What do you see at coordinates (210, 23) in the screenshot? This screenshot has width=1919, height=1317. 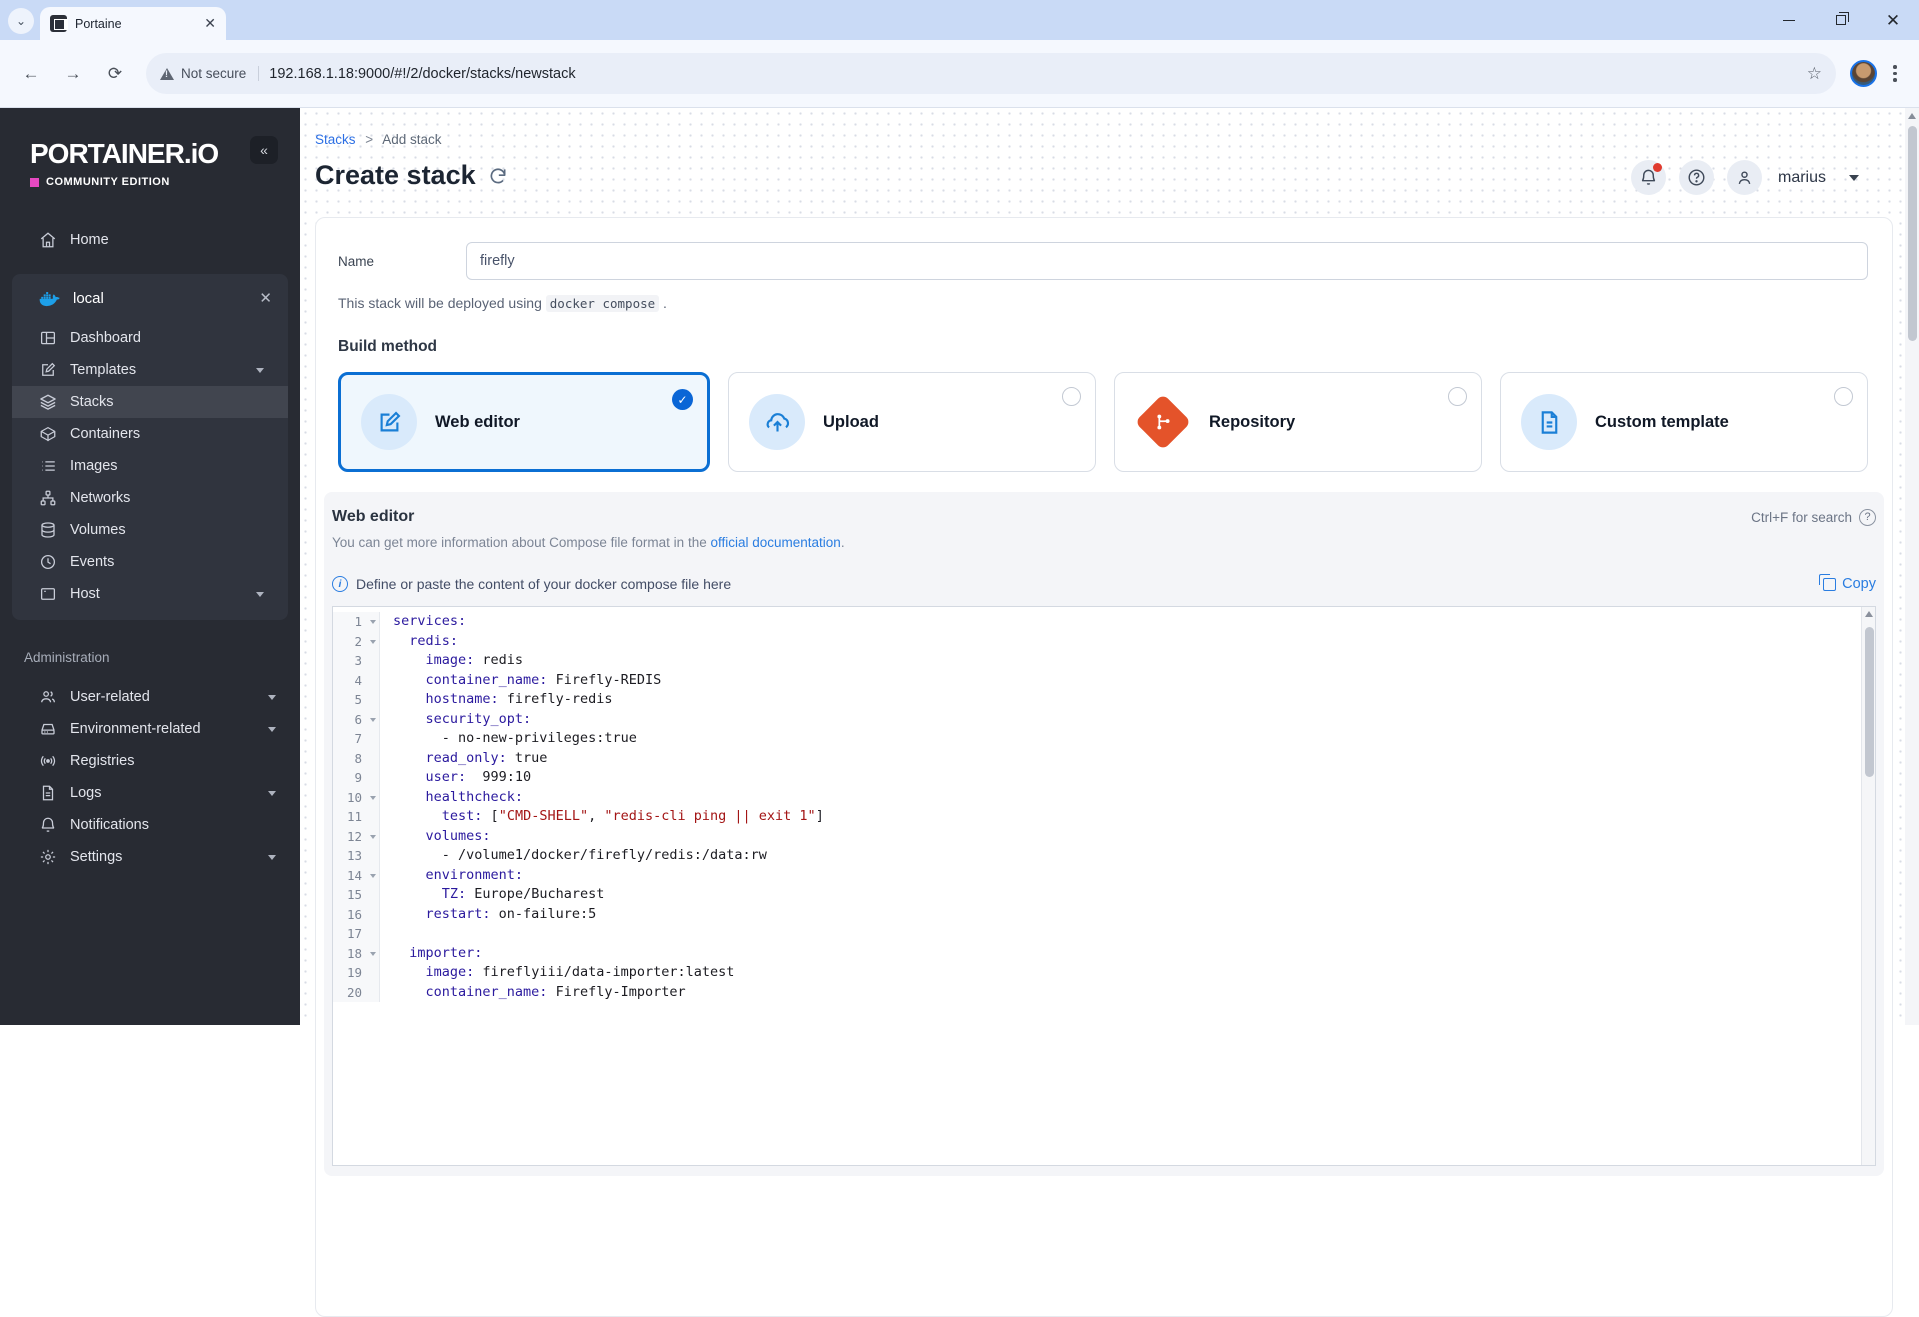 I see `tab-close-icon: ✕` at bounding box center [210, 23].